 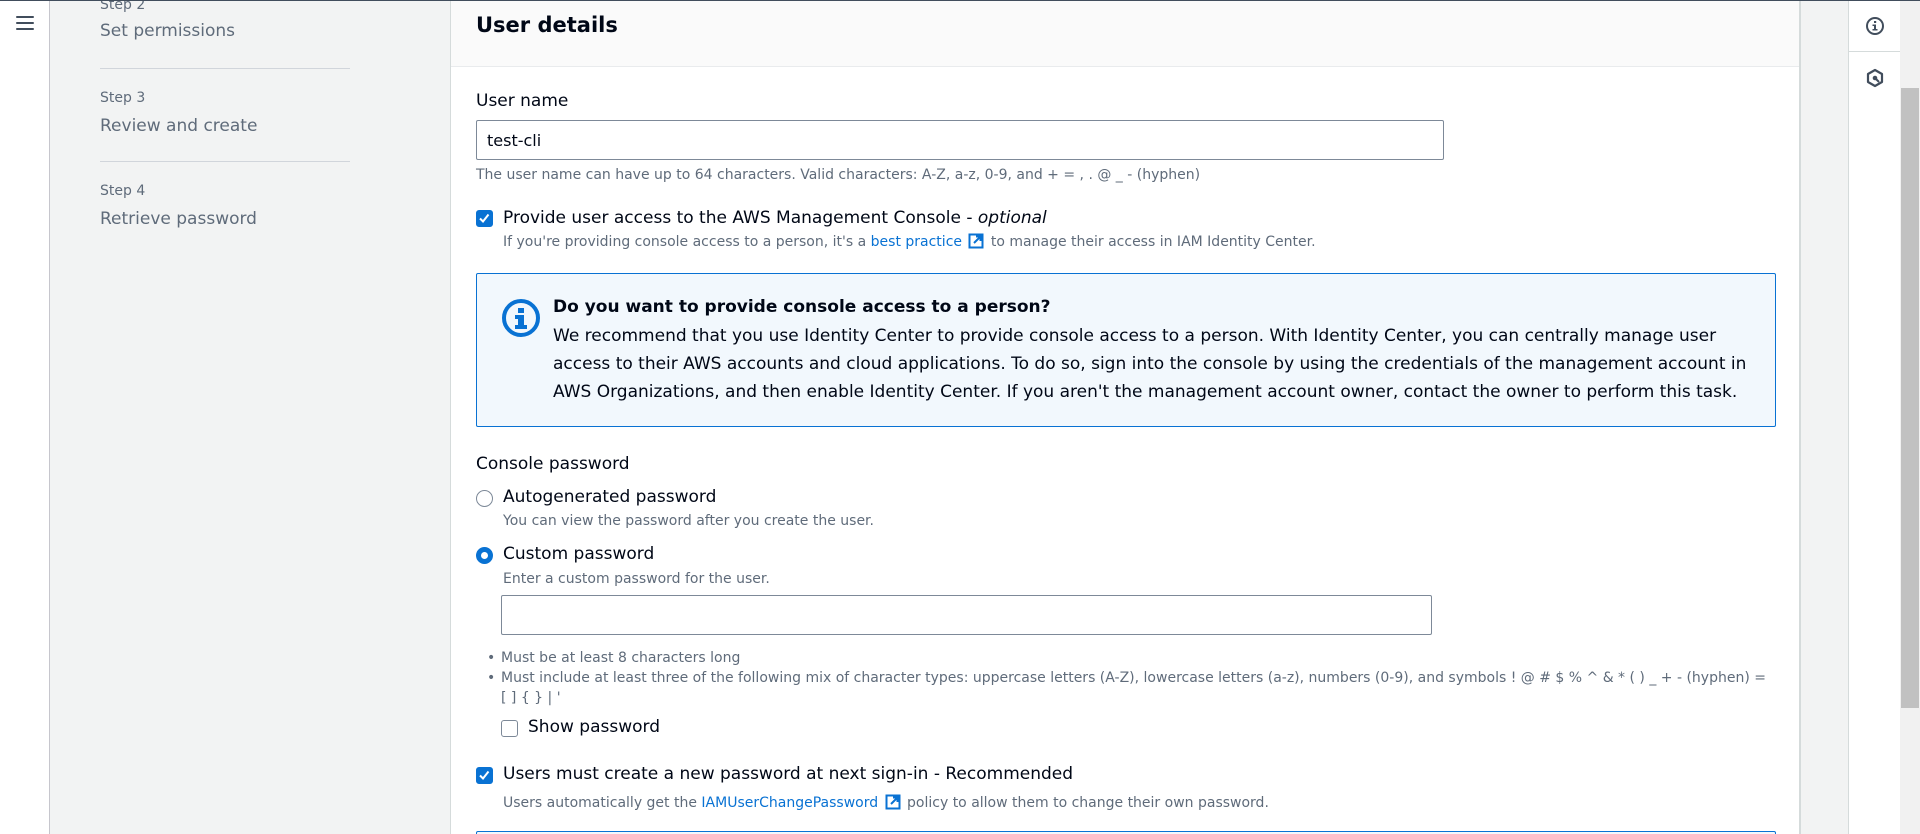 What do you see at coordinates (960, 140) in the screenshot?
I see `user-name-input` at bounding box center [960, 140].